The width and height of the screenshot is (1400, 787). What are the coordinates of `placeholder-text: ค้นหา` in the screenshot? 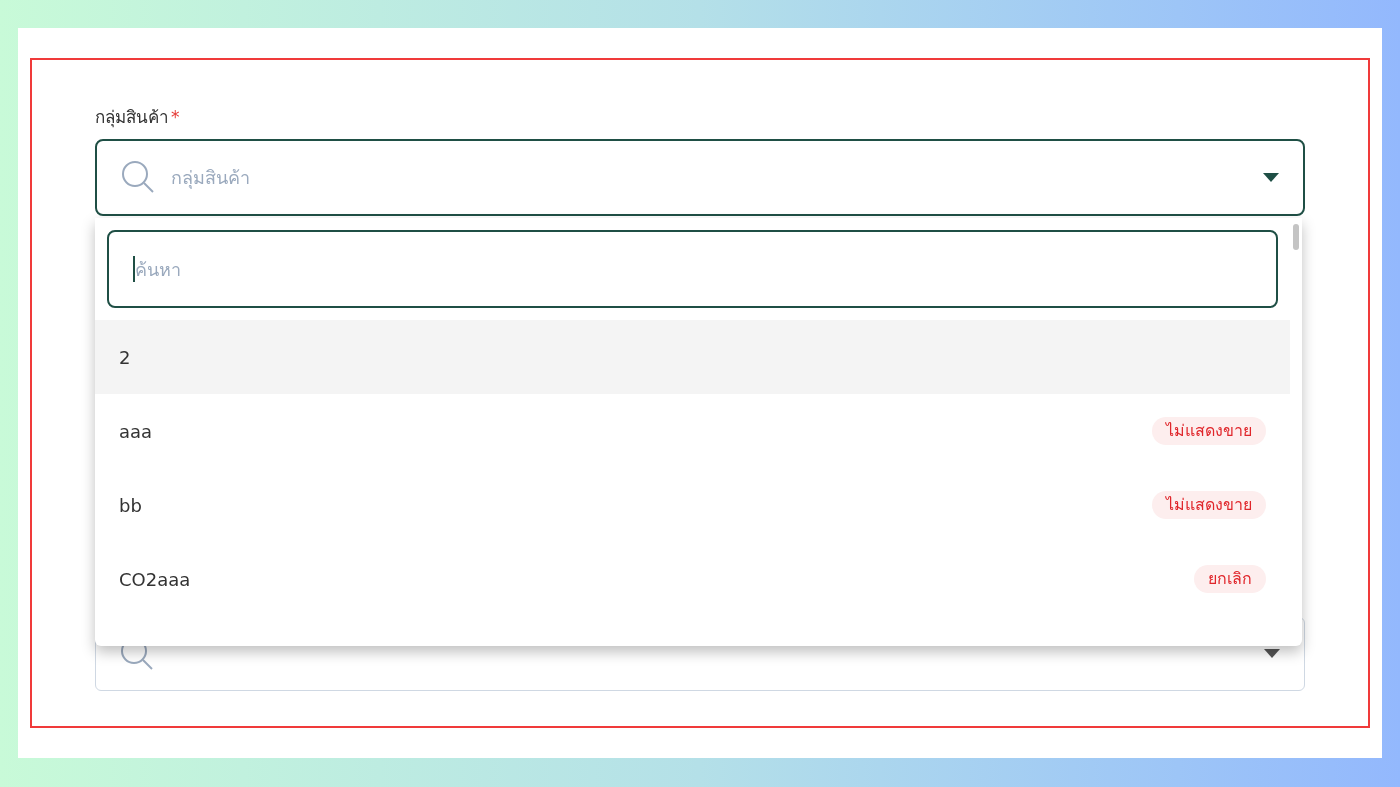 It's located at (158, 269).